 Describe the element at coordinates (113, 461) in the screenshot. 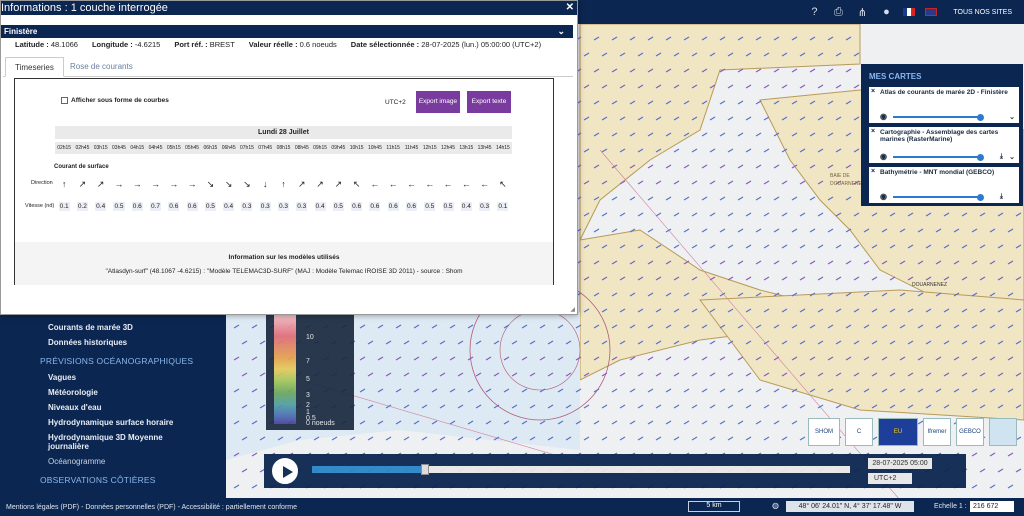

I see `nav-oceanogramme: Océanogramme` at that location.